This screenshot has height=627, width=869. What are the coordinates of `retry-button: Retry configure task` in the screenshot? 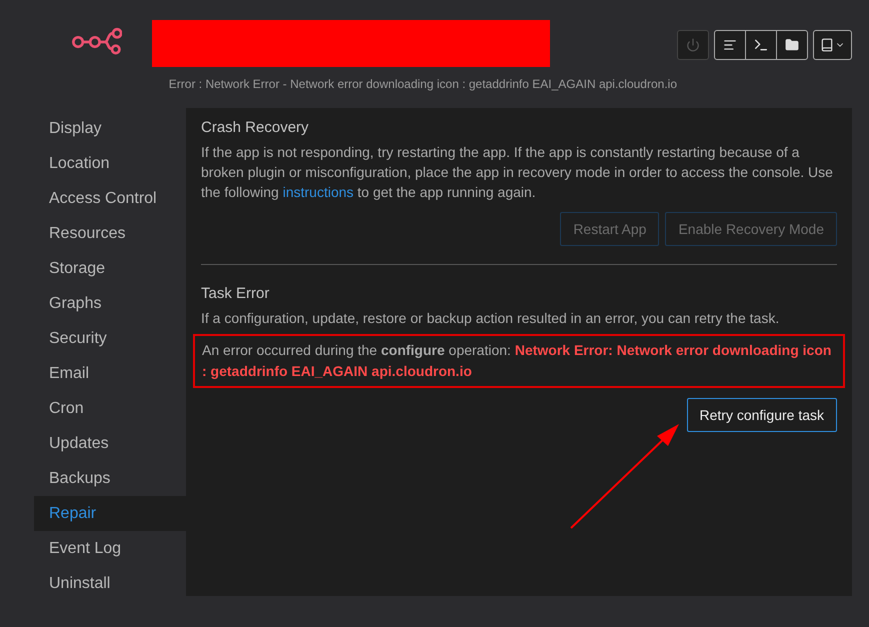 It's located at (761, 415).